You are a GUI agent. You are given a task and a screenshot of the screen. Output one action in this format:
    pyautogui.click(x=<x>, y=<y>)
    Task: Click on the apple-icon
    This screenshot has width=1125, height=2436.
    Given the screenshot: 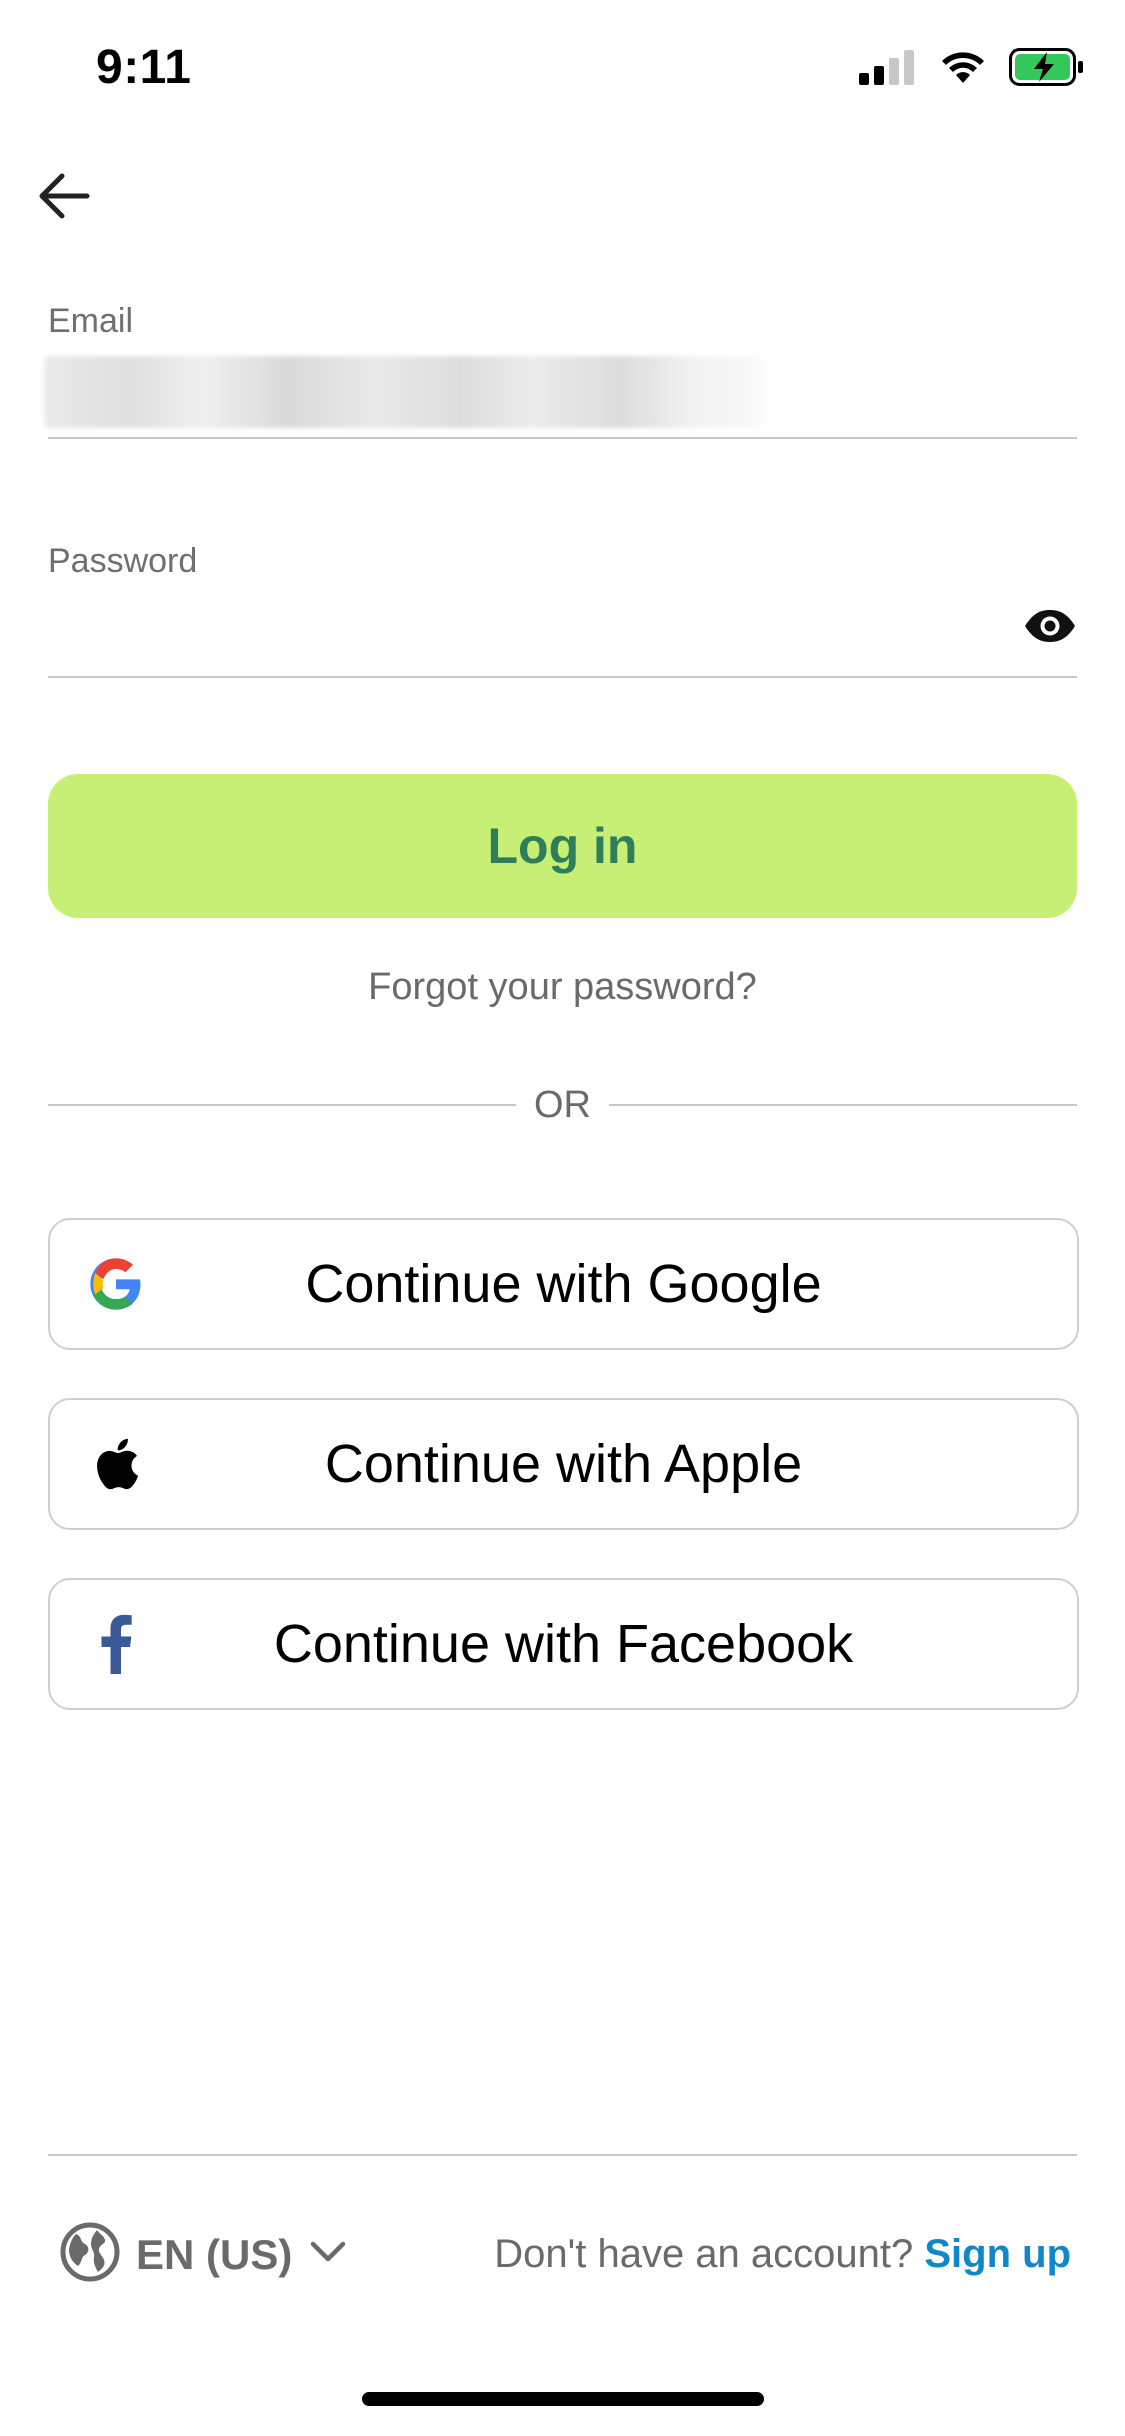 What is the action you would take?
    pyautogui.click(x=116, y=1464)
    